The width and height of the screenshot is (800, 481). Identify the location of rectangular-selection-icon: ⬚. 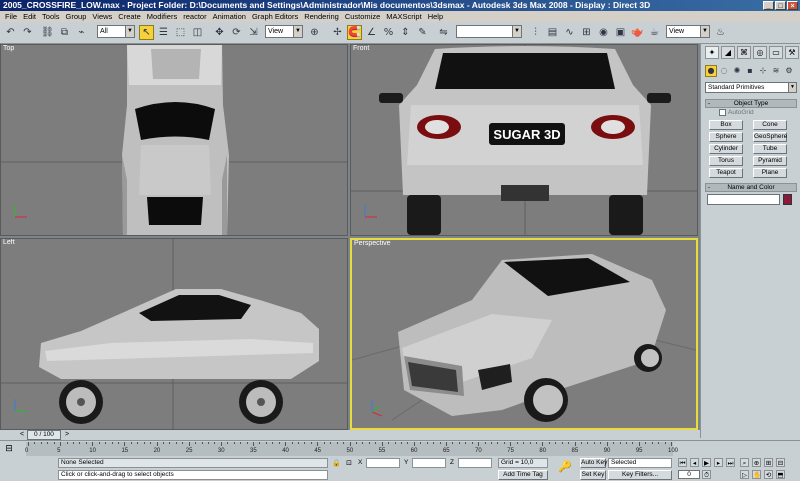
(180, 32).